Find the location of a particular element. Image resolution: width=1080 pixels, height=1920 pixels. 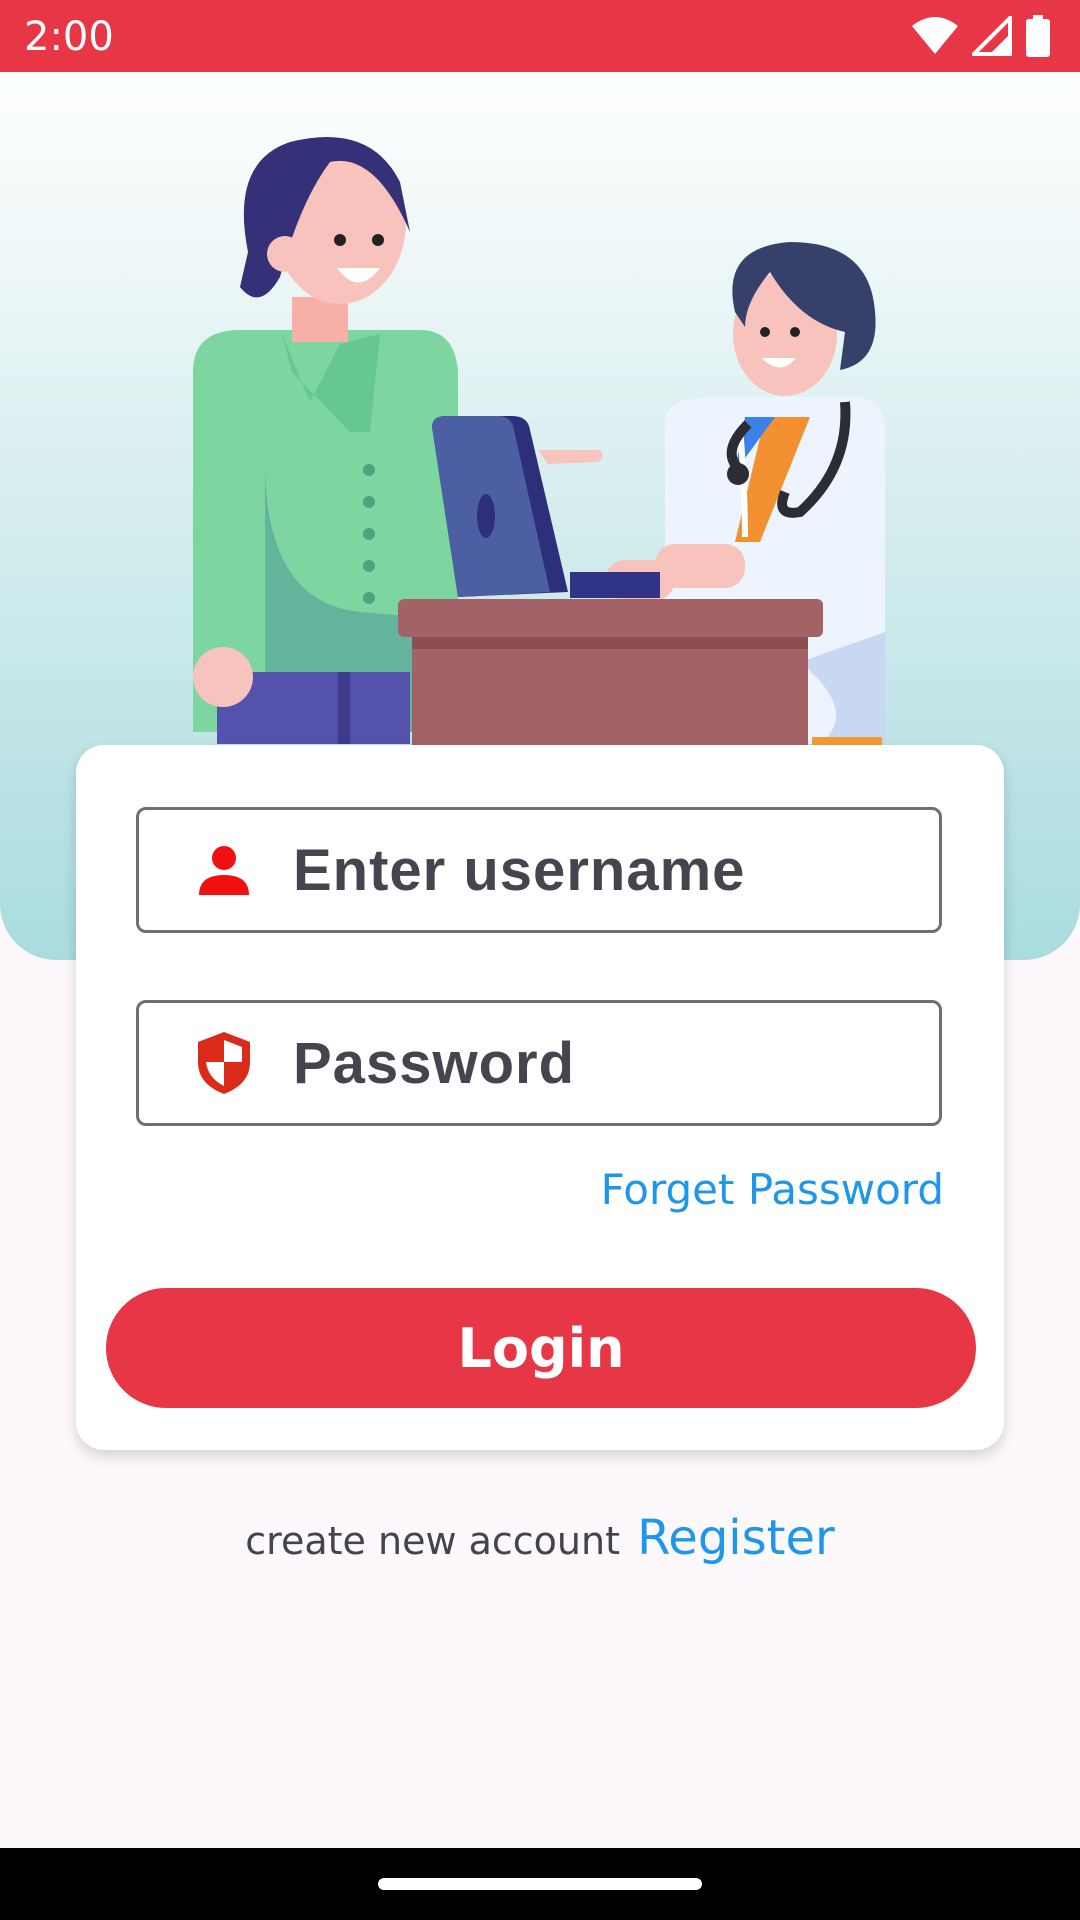

password-placeholder: Password is located at coordinates (434, 1063).